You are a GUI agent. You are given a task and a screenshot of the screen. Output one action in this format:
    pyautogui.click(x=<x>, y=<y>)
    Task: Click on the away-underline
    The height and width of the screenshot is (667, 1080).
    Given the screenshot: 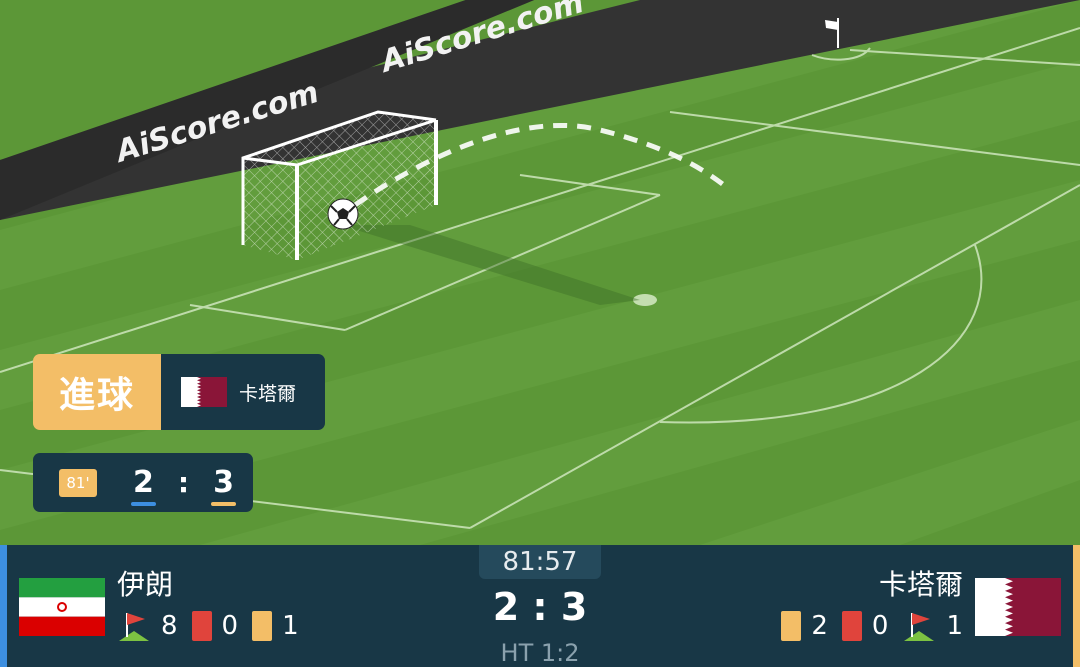 What is the action you would take?
    pyautogui.click(x=223, y=503)
    